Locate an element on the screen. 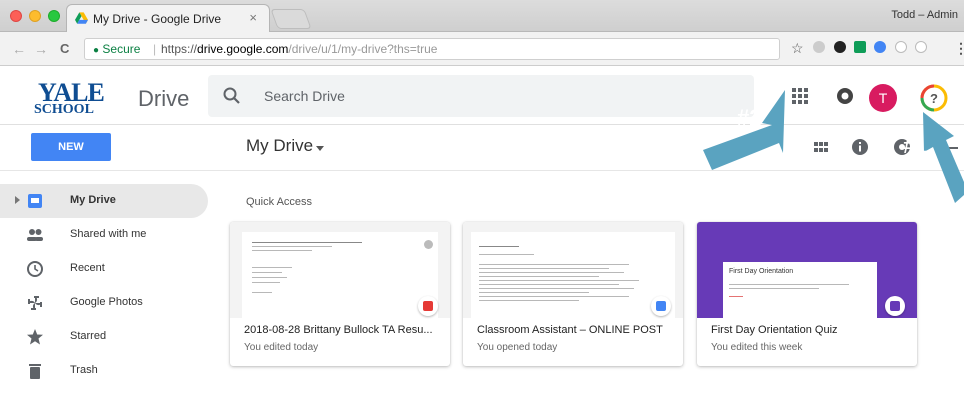  annotation-callout-1: #1 is located at coordinates (915, 145).